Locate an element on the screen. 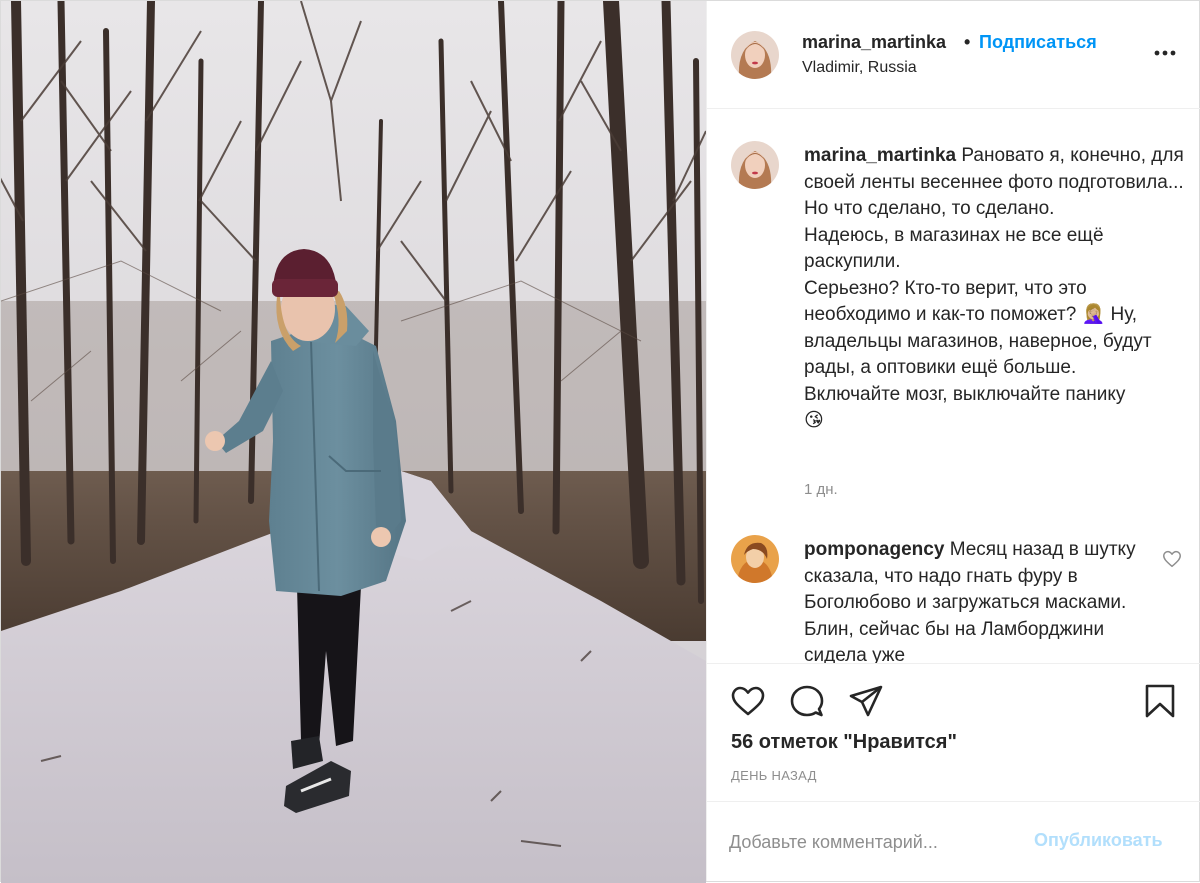 The height and width of the screenshot is (883, 1200). follow-button: Подписаться is located at coordinates (1038, 42).